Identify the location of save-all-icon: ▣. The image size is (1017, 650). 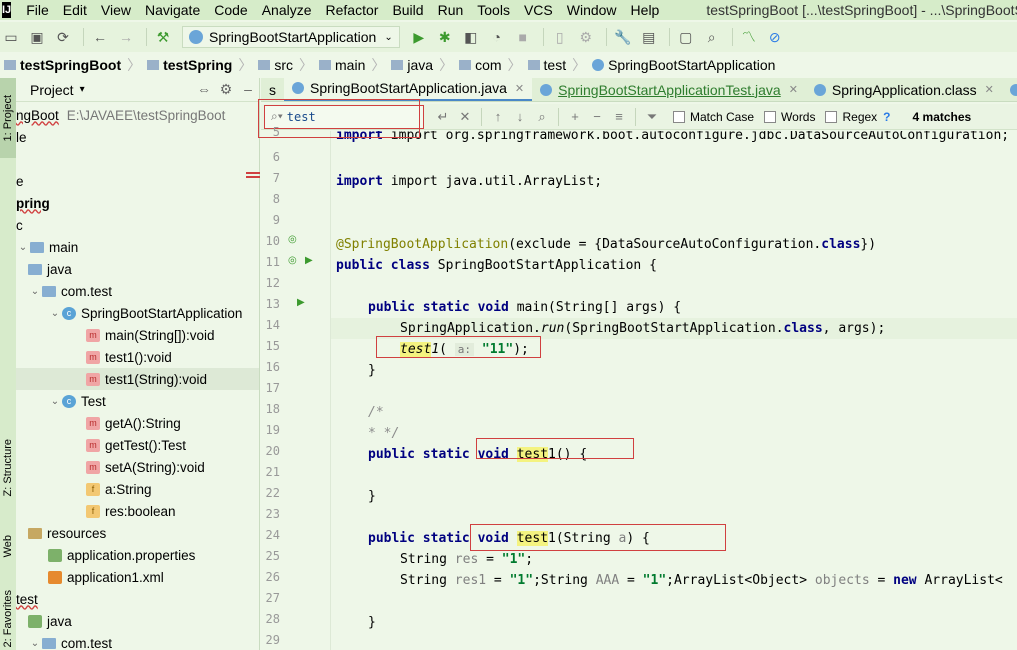
(37, 37).